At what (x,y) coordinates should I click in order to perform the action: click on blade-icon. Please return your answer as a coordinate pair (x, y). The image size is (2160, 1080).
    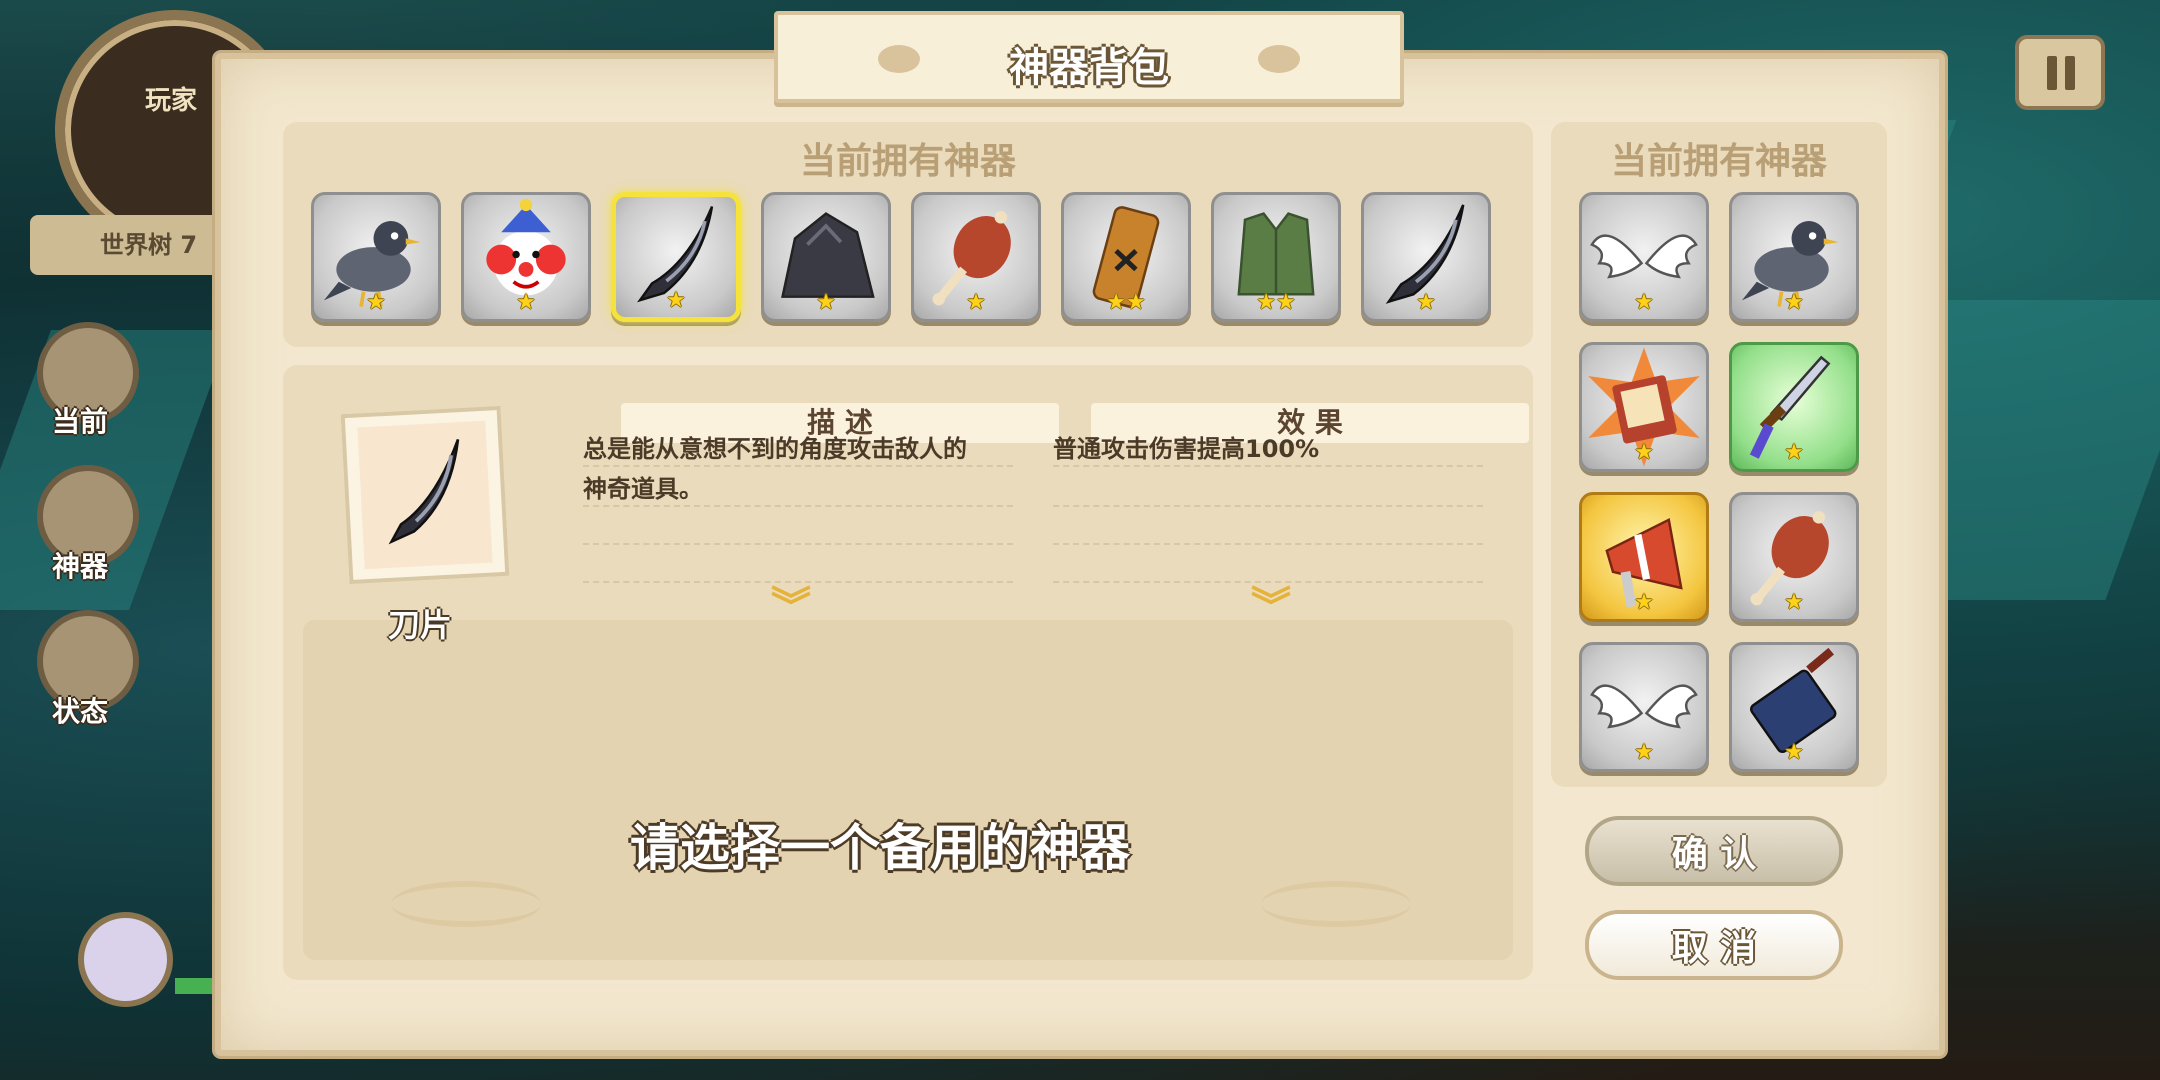
    Looking at the image, I should click on (424, 491).